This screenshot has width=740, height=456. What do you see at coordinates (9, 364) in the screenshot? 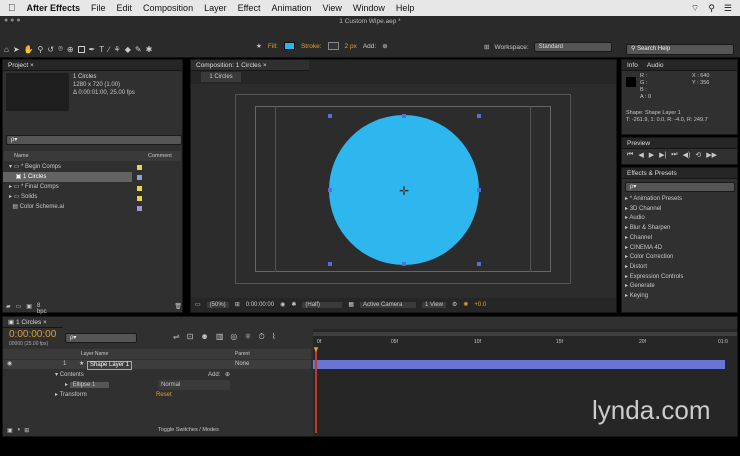
I see `visibility-icon: ◉` at bounding box center [9, 364].